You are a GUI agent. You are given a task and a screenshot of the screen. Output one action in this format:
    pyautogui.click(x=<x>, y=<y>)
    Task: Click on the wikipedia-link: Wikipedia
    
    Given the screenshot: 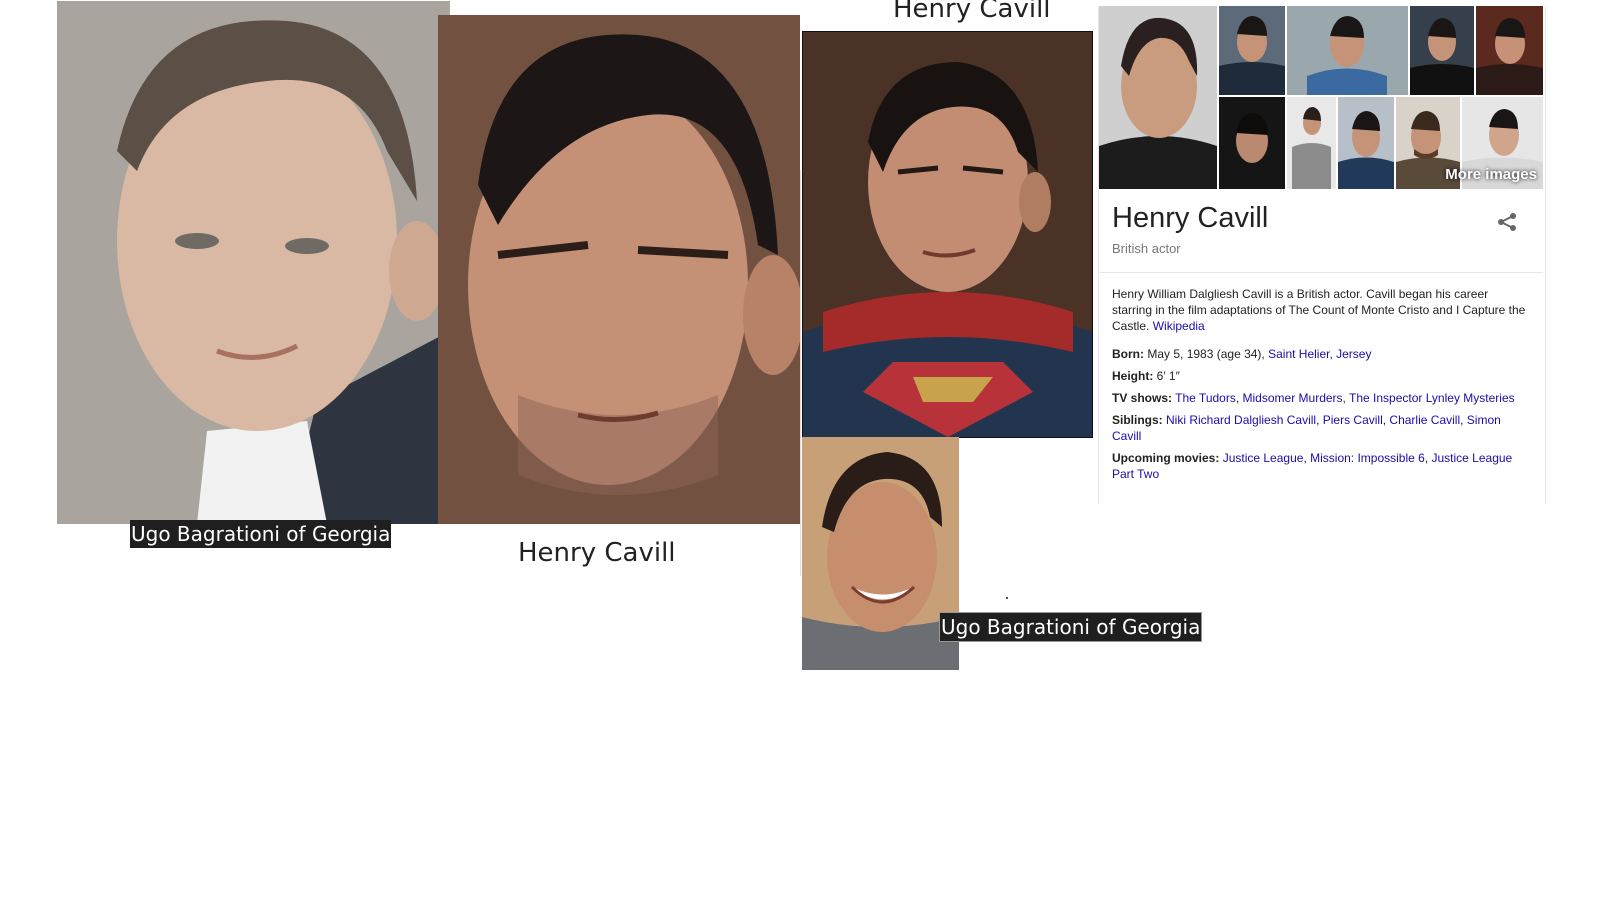 What is the action you would take?
    pyautogui.click(x=1179, y=326)
    